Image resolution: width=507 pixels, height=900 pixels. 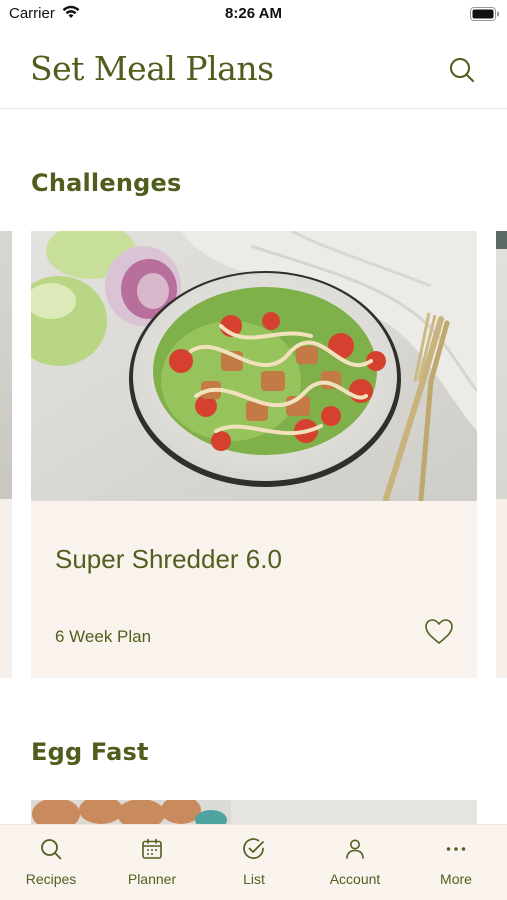 What do you see at coordinates (355, 862) in the screenshot?
I see `tab-account: Account` at bounding box center [355, 862].